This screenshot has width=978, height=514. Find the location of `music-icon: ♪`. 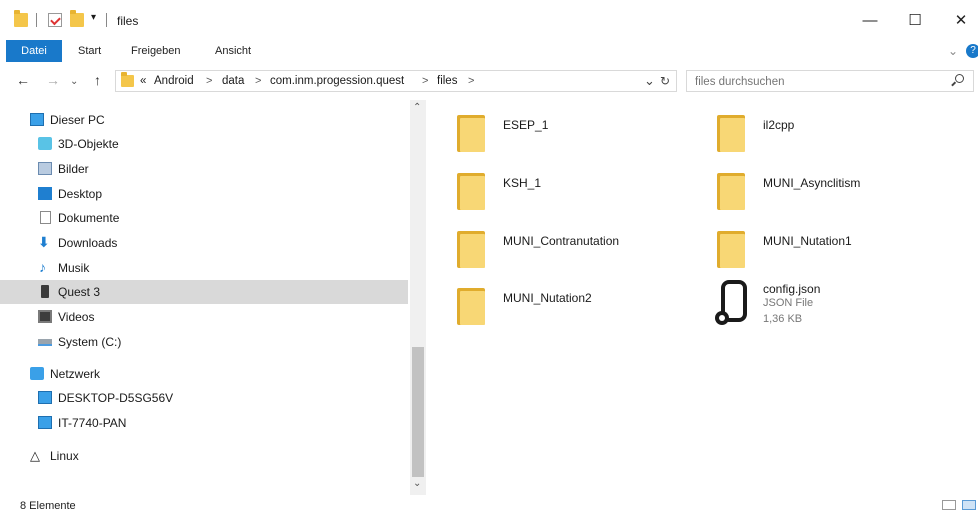

music-icon: ♪ is located at coordinates (42, 267).